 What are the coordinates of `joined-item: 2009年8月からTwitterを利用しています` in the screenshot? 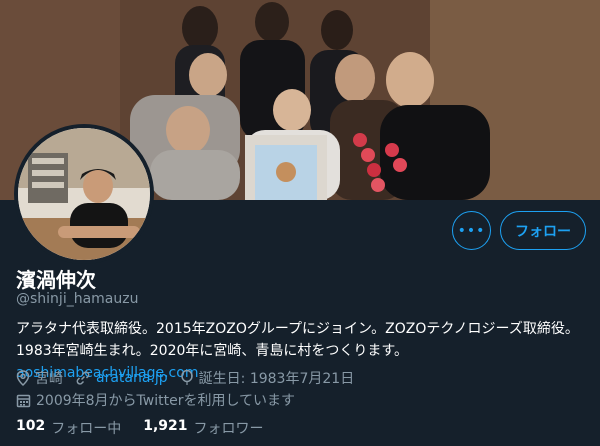 It's located at (155, 400).